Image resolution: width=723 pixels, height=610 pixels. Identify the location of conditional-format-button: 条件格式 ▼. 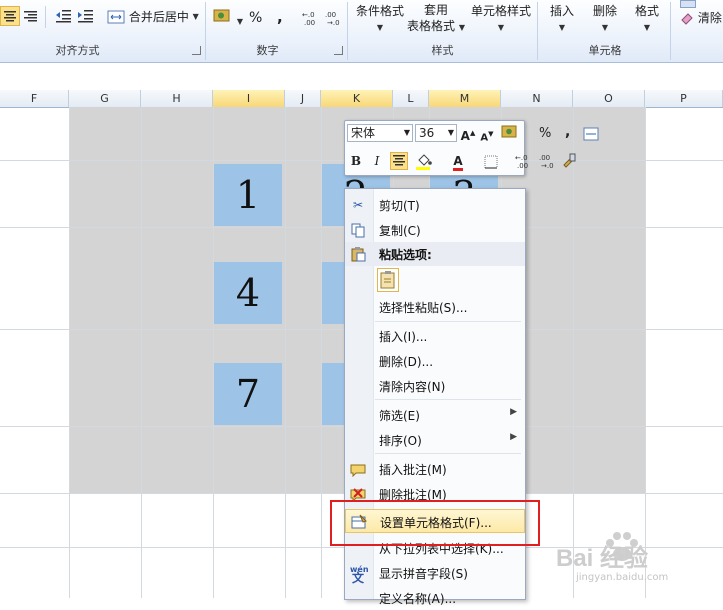
(380, 17).